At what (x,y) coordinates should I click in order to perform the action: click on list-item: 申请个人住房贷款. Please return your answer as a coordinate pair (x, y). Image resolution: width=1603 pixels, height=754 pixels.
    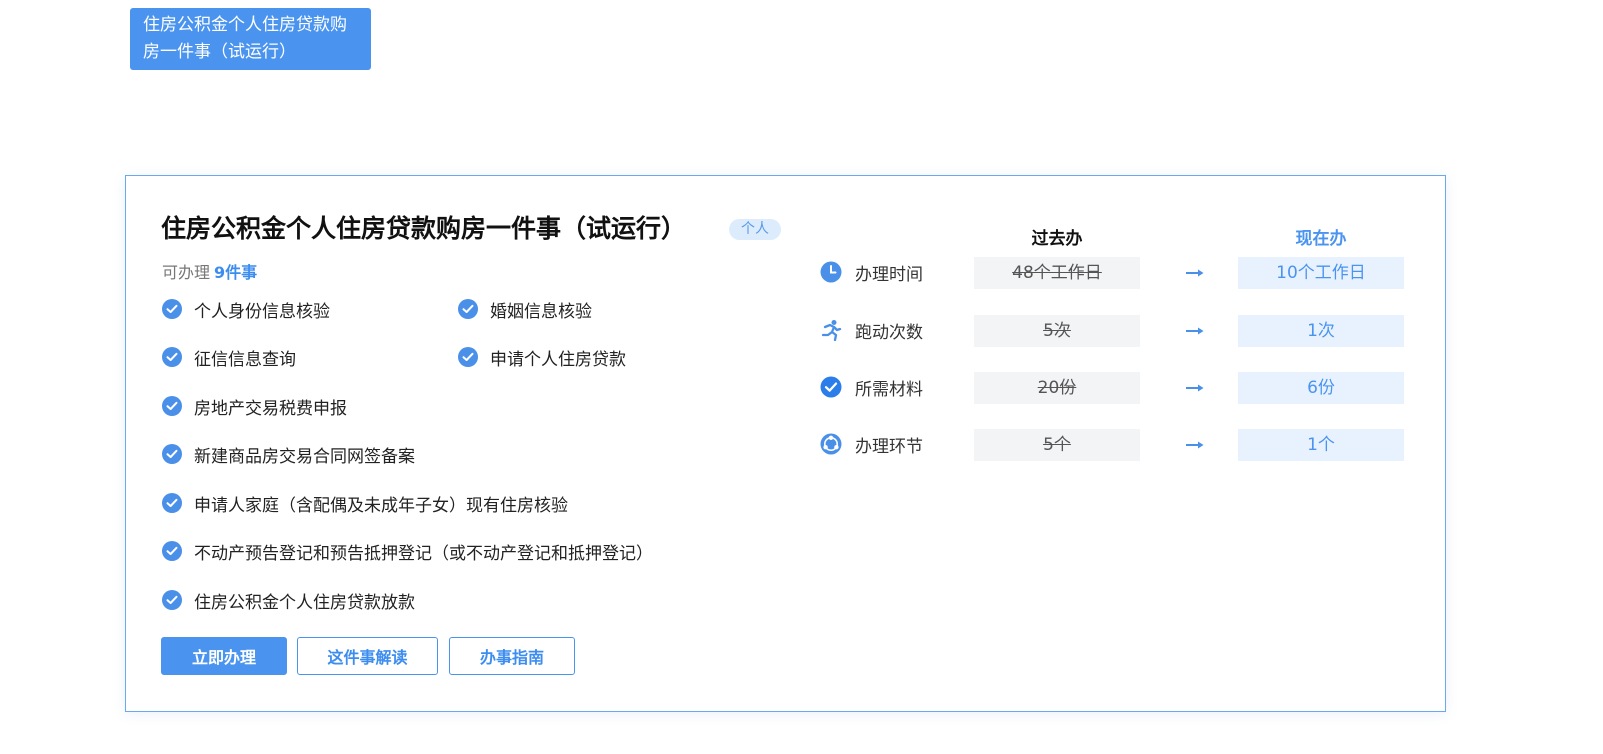
    Looking at the image, I should click on (542, 357).